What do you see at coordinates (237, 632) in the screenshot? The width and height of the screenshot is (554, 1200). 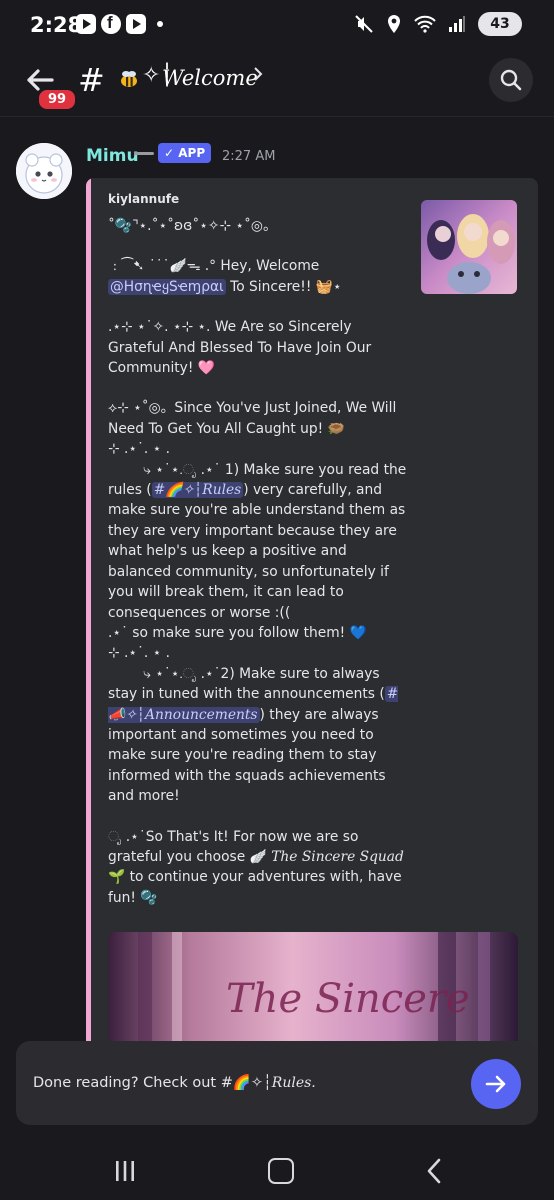 I see `rule-1-follow: .⋆˙ so make sure you follow them! 💙` at bounding box center [237, 632].